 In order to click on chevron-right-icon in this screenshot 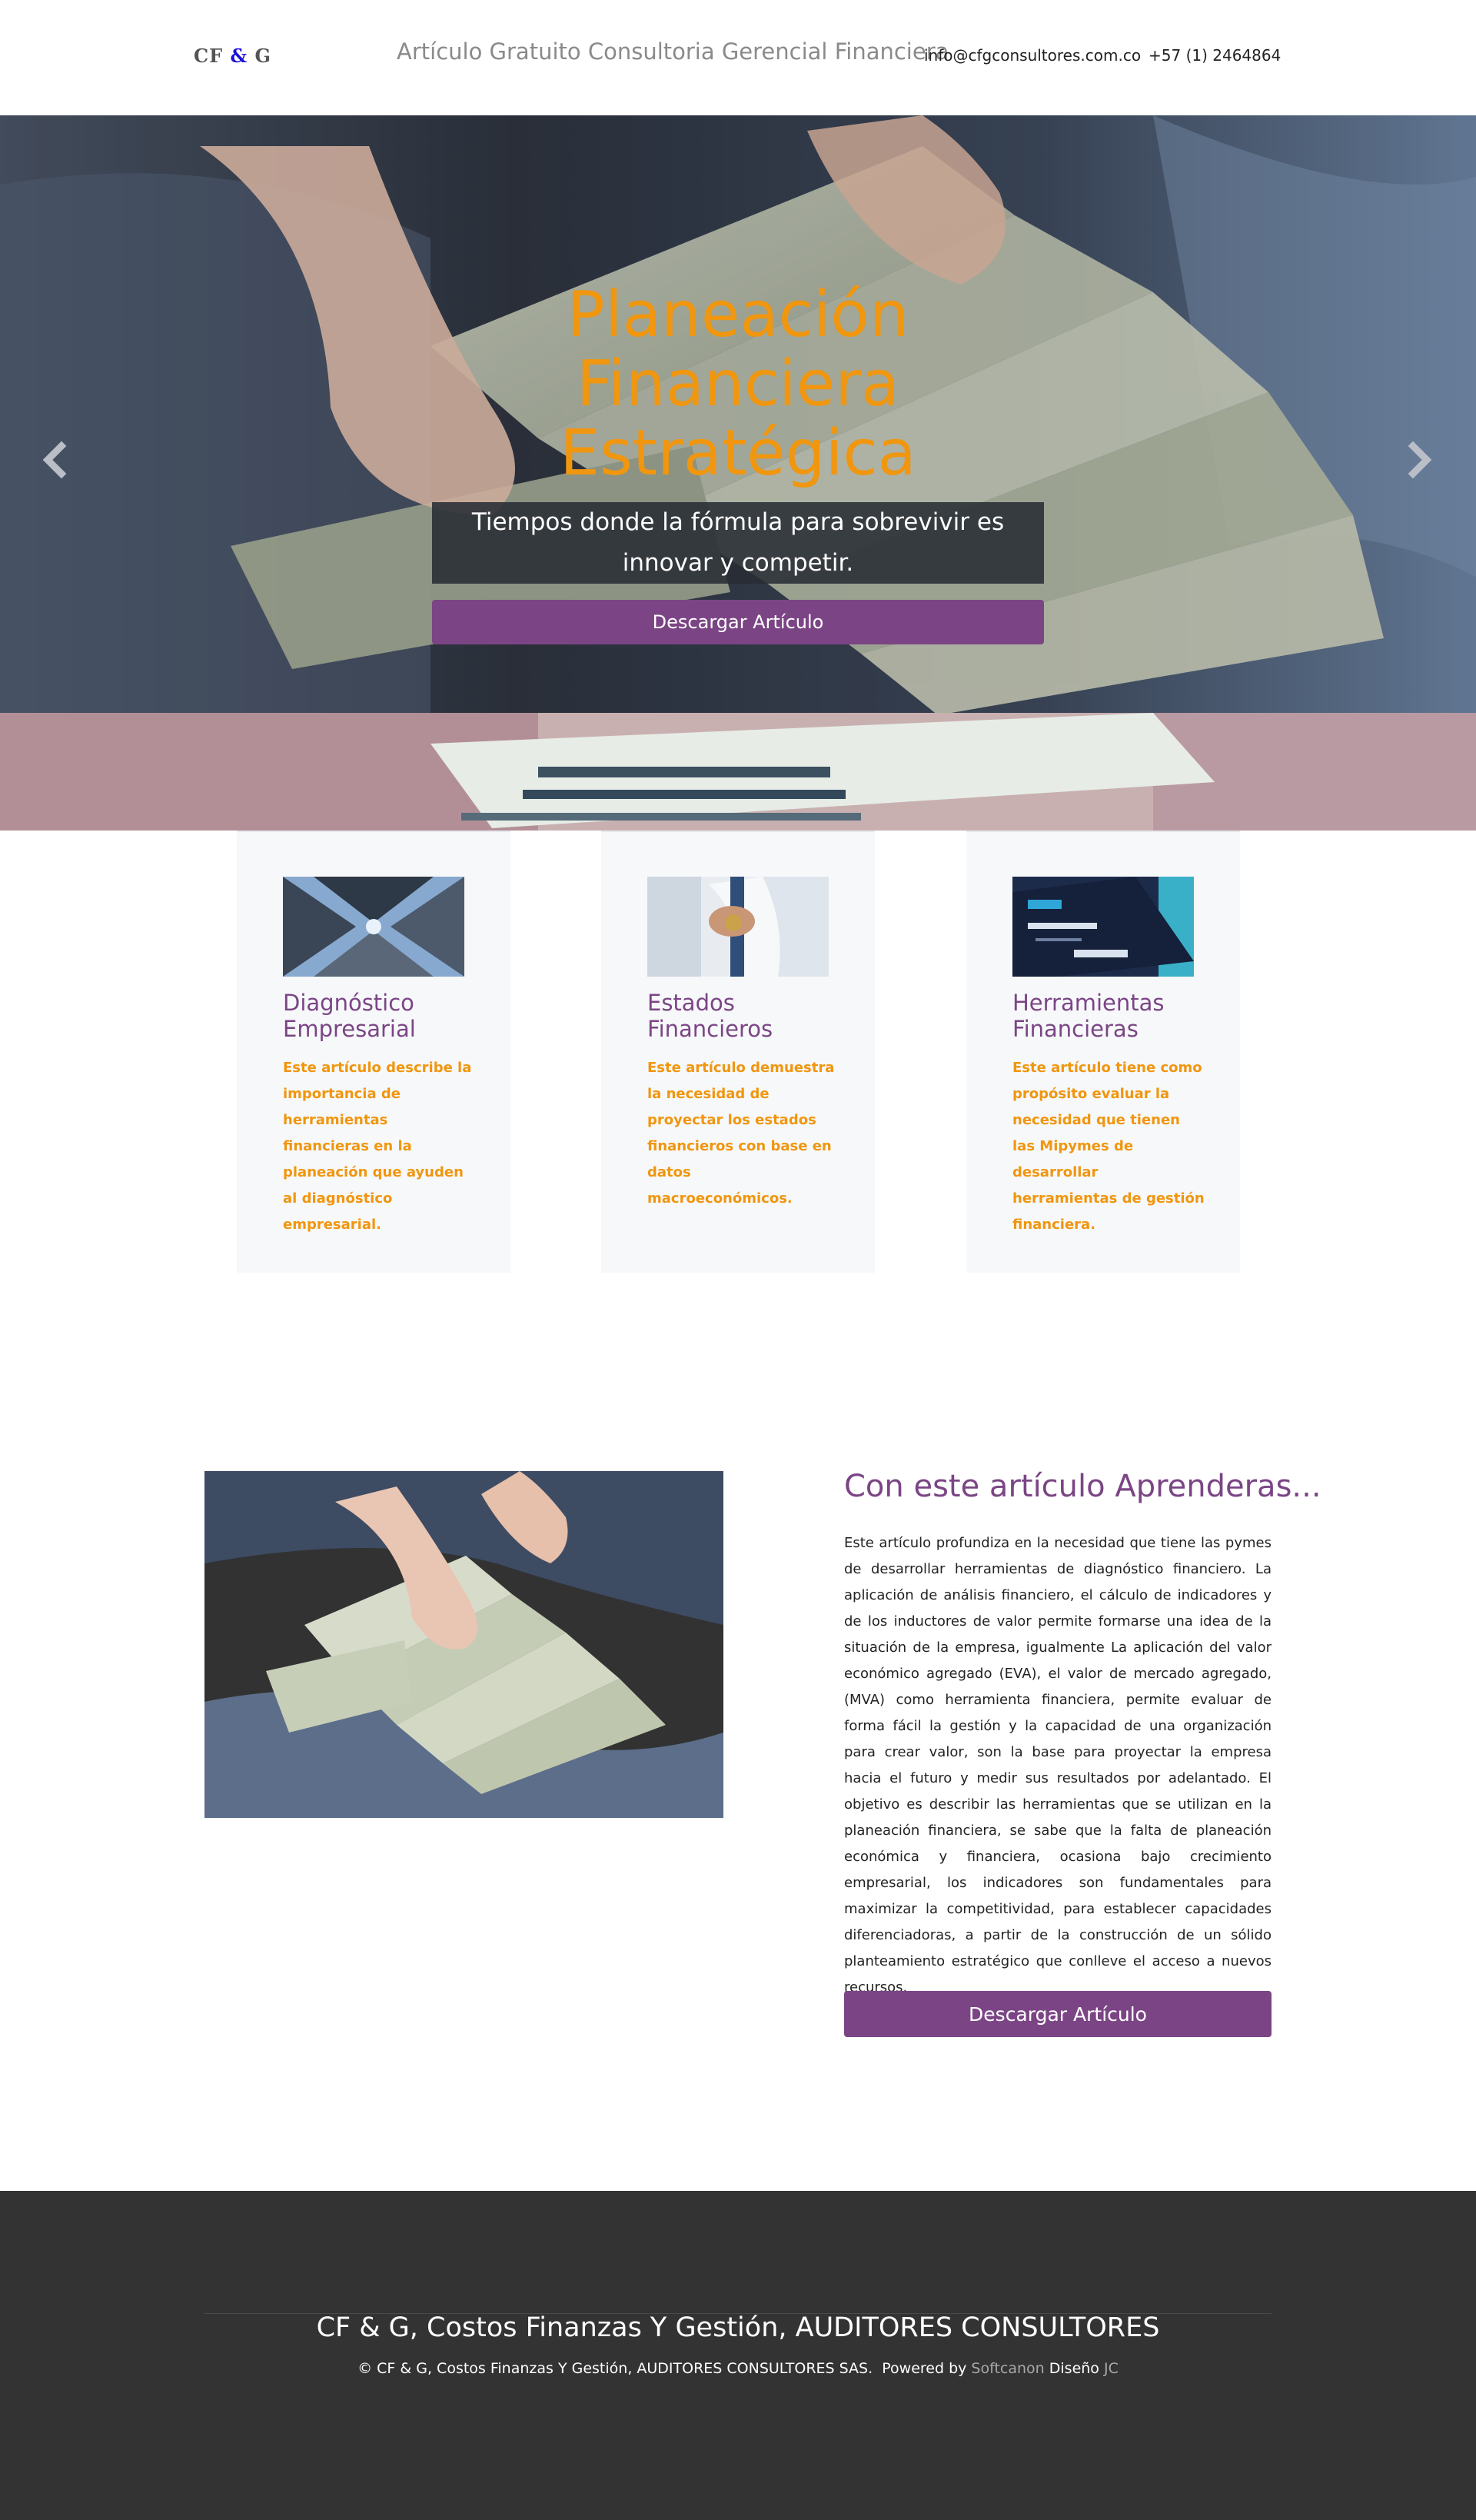, I will do `click(1420, 460)`.